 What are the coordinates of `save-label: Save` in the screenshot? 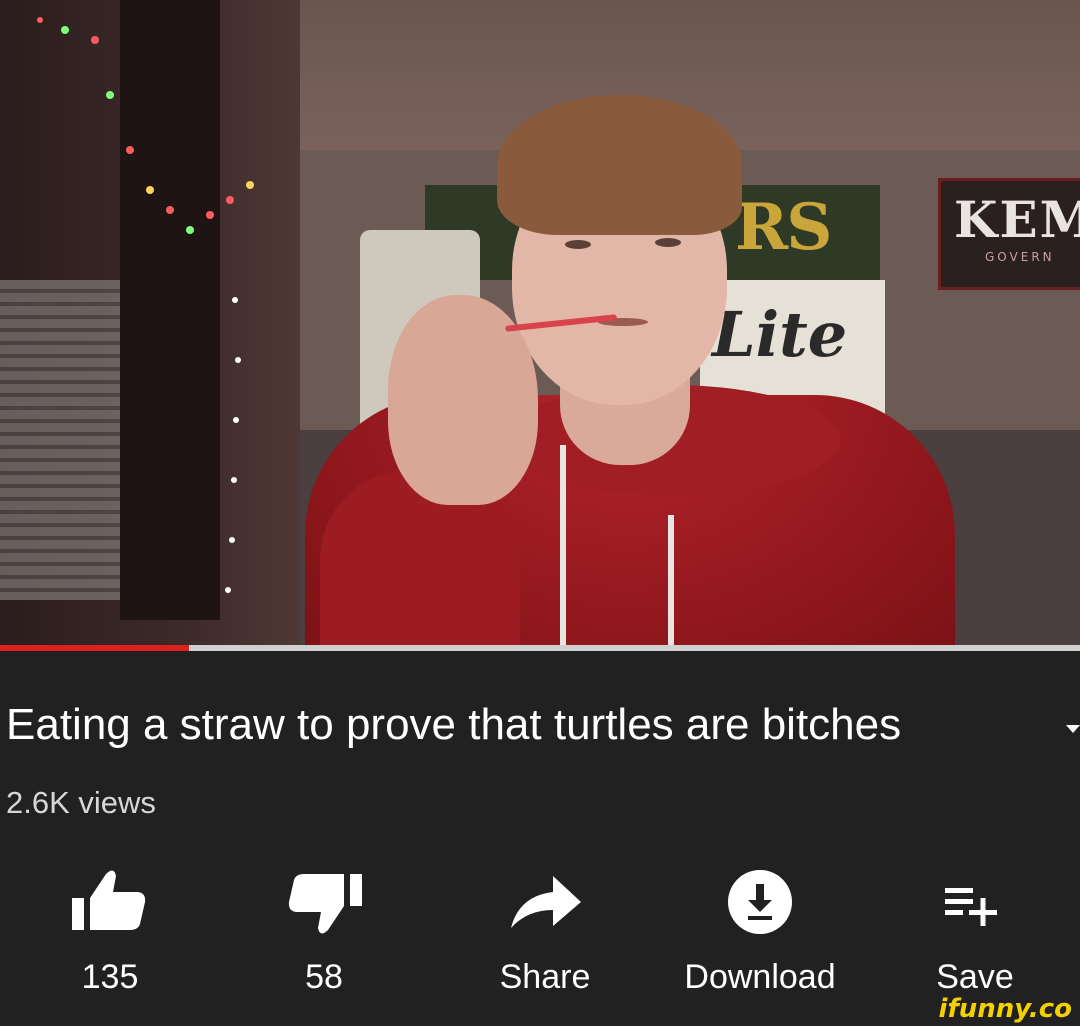 It's located at (975, 977).